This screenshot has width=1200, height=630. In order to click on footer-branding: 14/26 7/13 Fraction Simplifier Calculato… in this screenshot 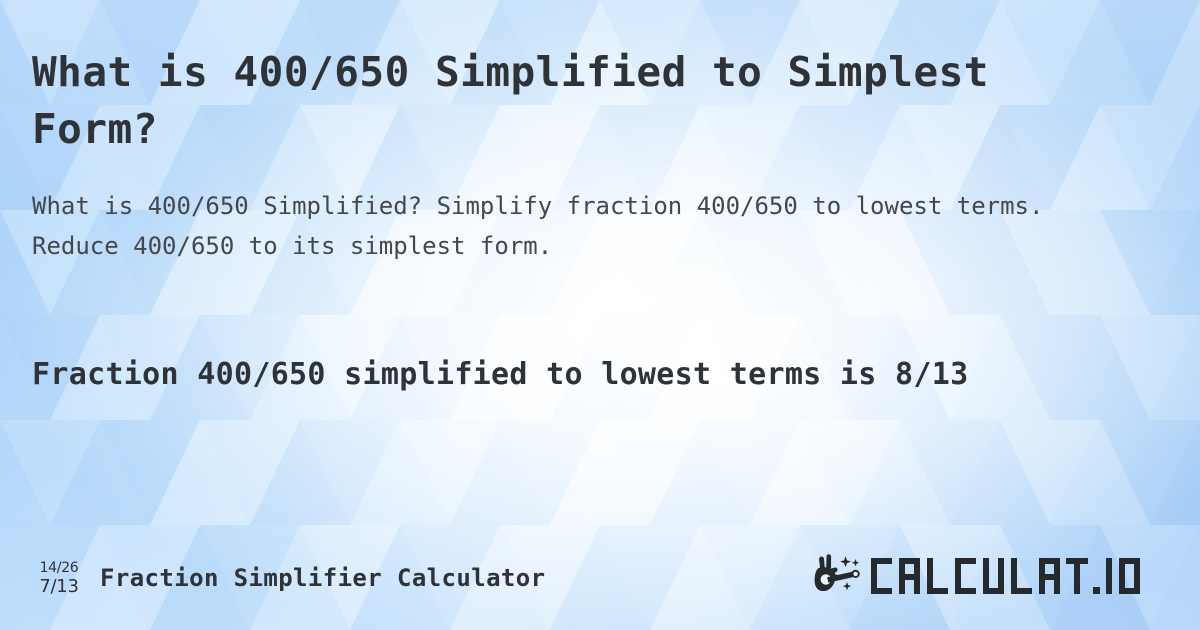, I will do `click(288, 578)`.